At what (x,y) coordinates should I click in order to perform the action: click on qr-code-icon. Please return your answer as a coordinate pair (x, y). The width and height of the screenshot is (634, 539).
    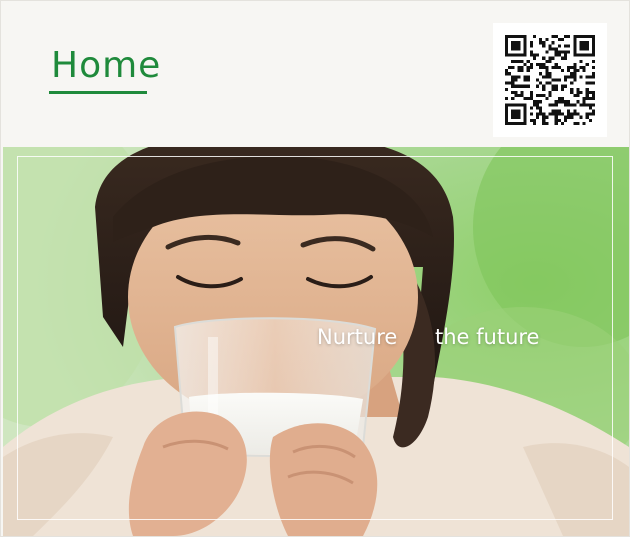
    Looking at the image, I should click on (550, 80).